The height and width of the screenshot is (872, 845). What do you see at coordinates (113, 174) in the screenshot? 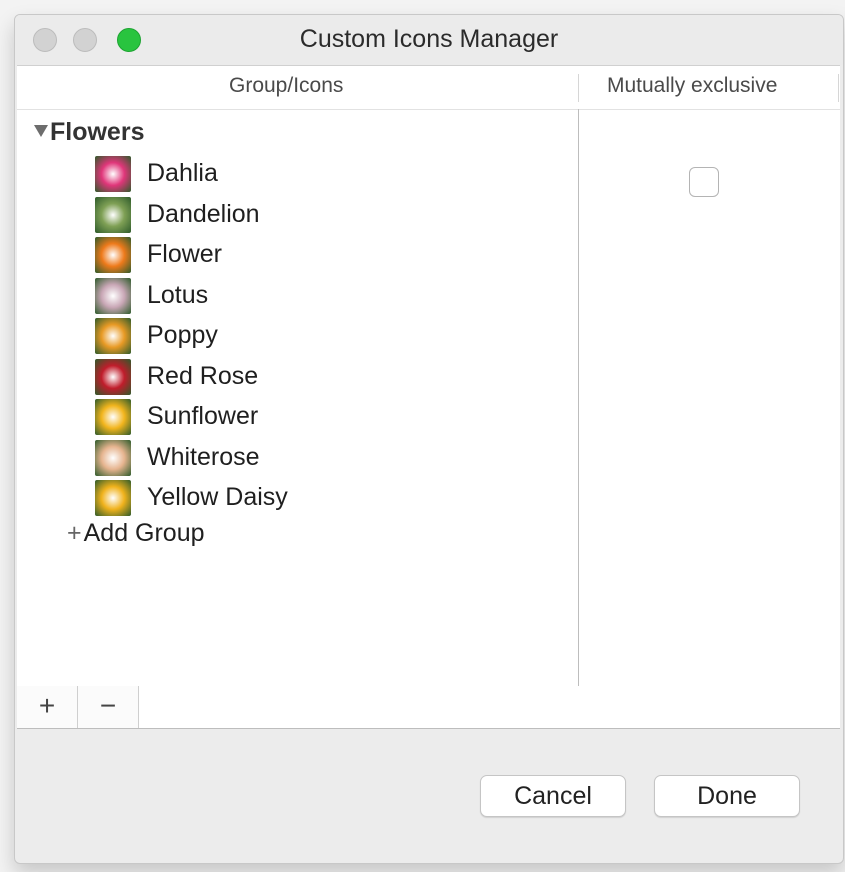
I see `dahlia-icon` at bounding box center [113, 174].